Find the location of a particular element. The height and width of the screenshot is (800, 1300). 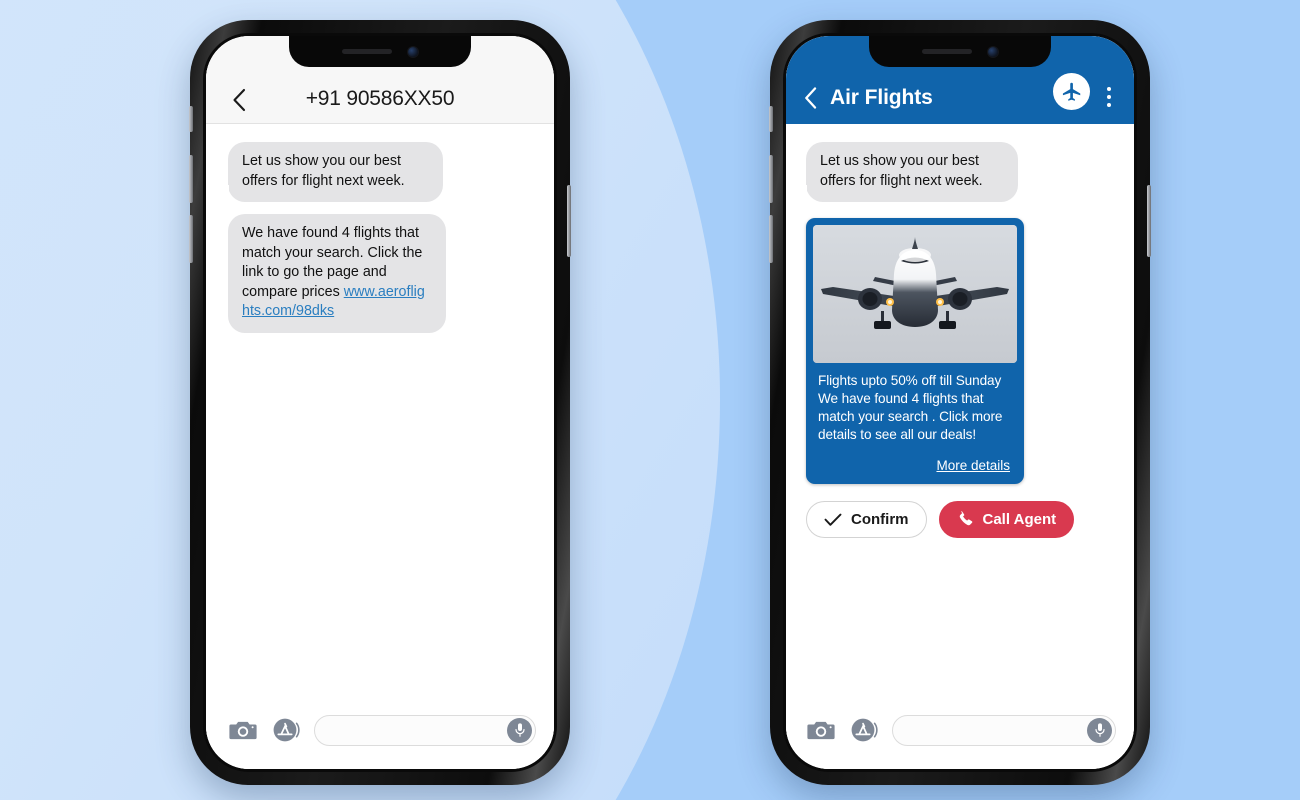

more-details-link: More details is located at coordinates (973, 465).